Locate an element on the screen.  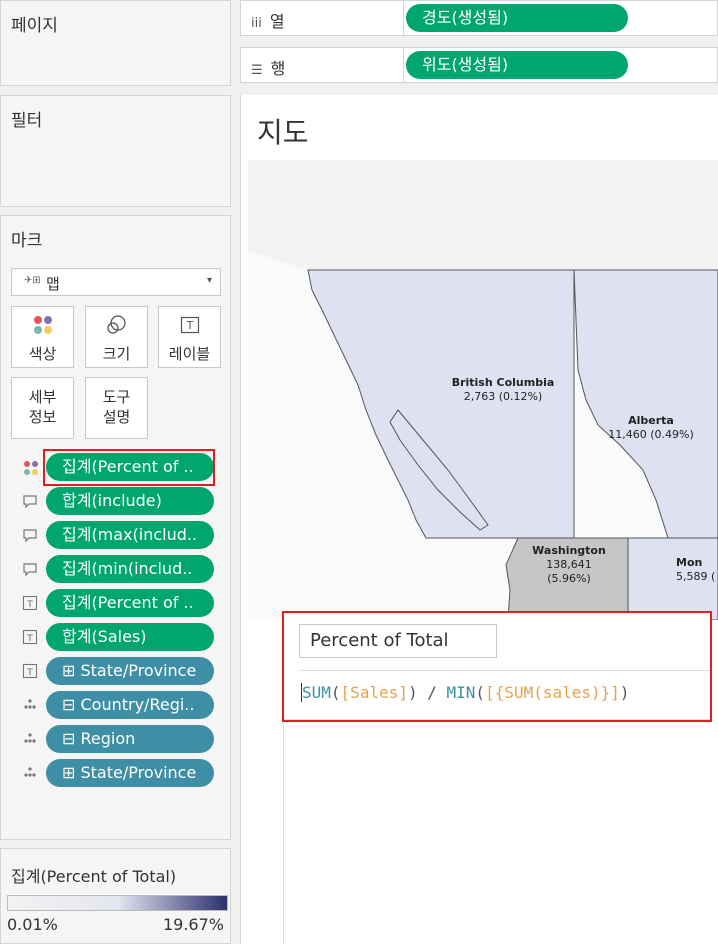
map-label: British Columbia 2,763 (0.12%) is located at coordinates (503, 390).